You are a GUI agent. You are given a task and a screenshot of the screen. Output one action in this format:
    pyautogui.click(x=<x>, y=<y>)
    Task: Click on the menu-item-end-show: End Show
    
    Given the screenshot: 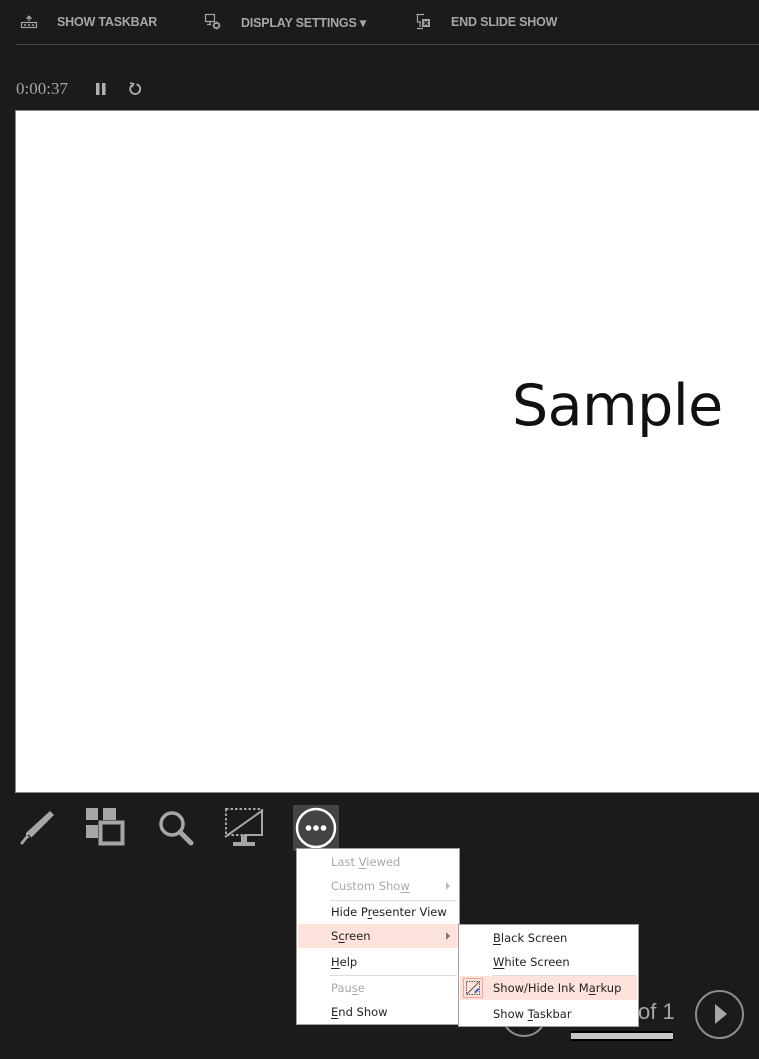 What is the action you would take?
    pyautogui.click(x=378, y=1012)
    